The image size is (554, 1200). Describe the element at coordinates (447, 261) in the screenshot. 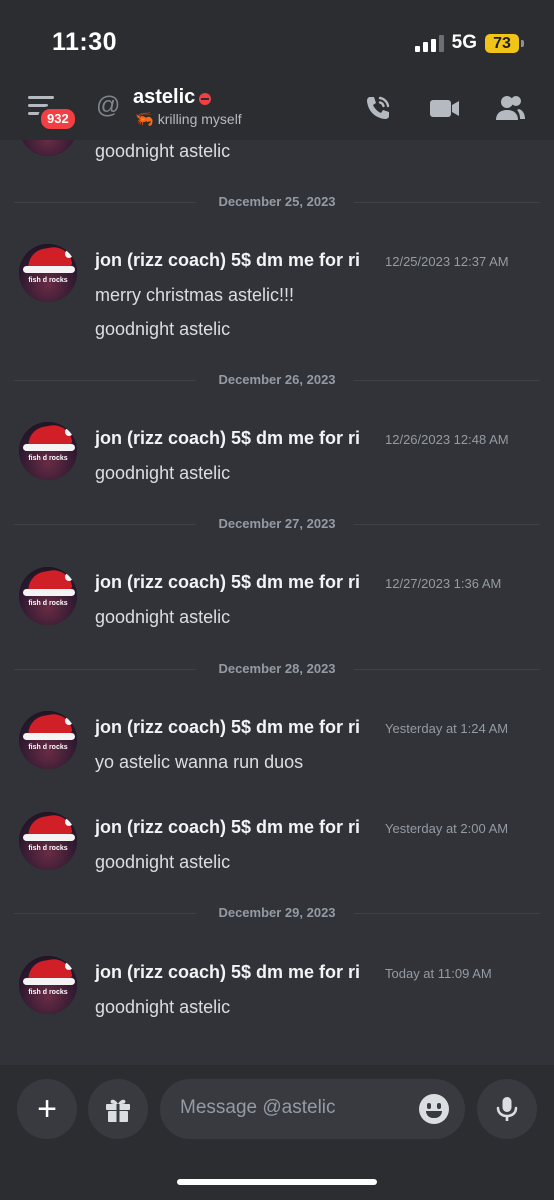

I see `message-timestamp: 12/25/2023 12:37 AM` at that location.